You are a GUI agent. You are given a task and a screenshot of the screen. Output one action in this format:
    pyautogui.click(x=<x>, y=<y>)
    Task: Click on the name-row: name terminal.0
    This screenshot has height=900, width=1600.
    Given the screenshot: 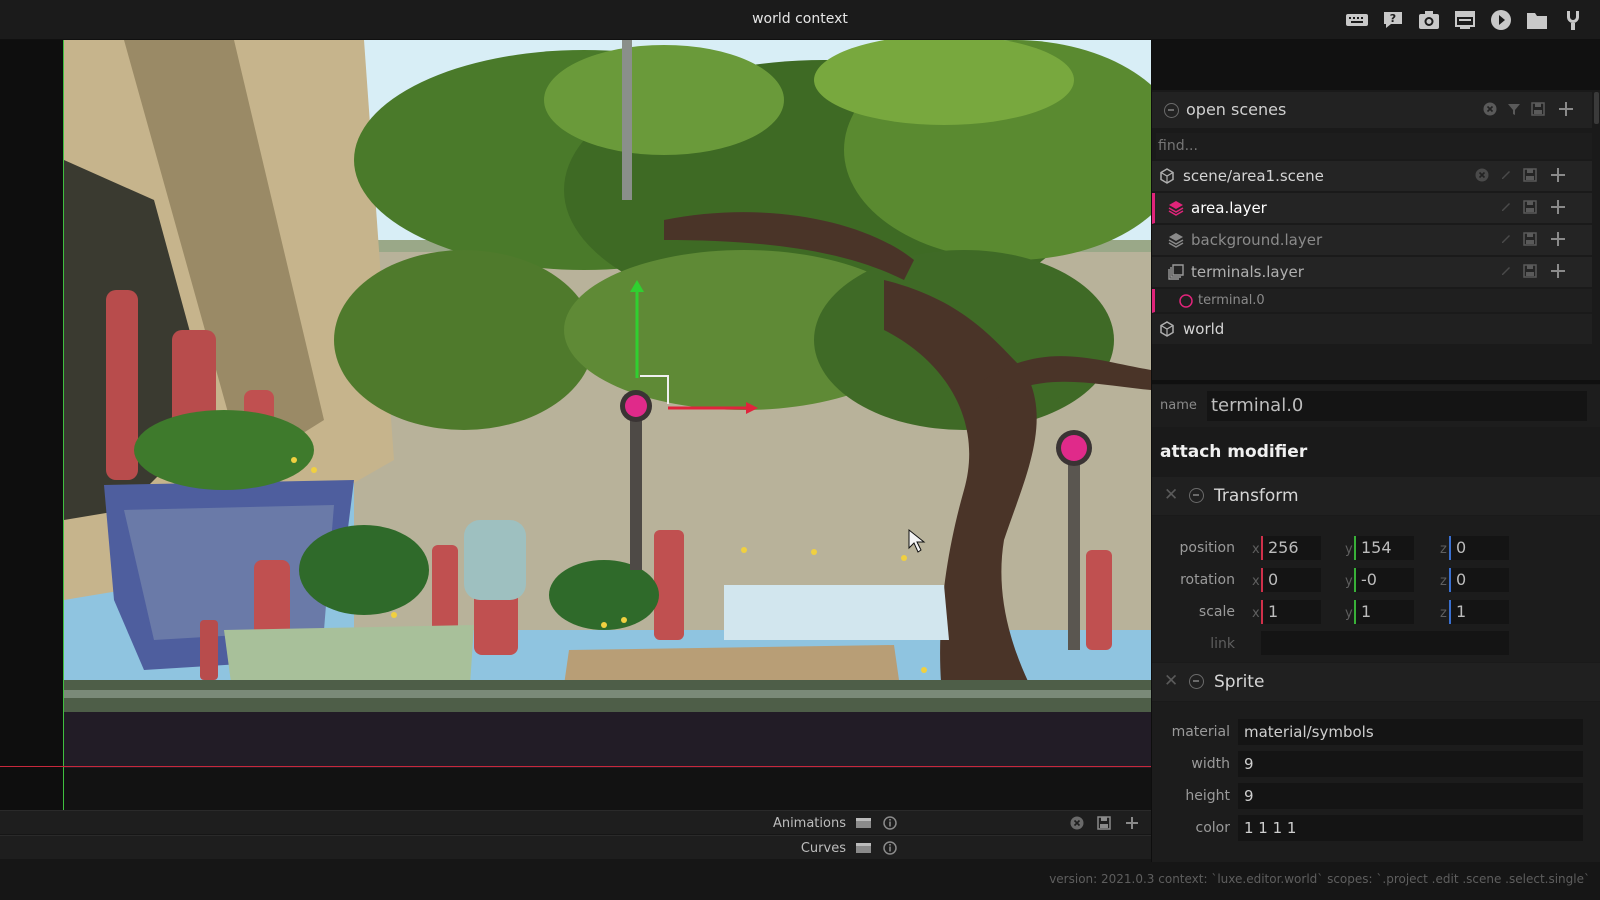 What is the action you would take?
    pyautogui.click(x=1376, y=406)
    